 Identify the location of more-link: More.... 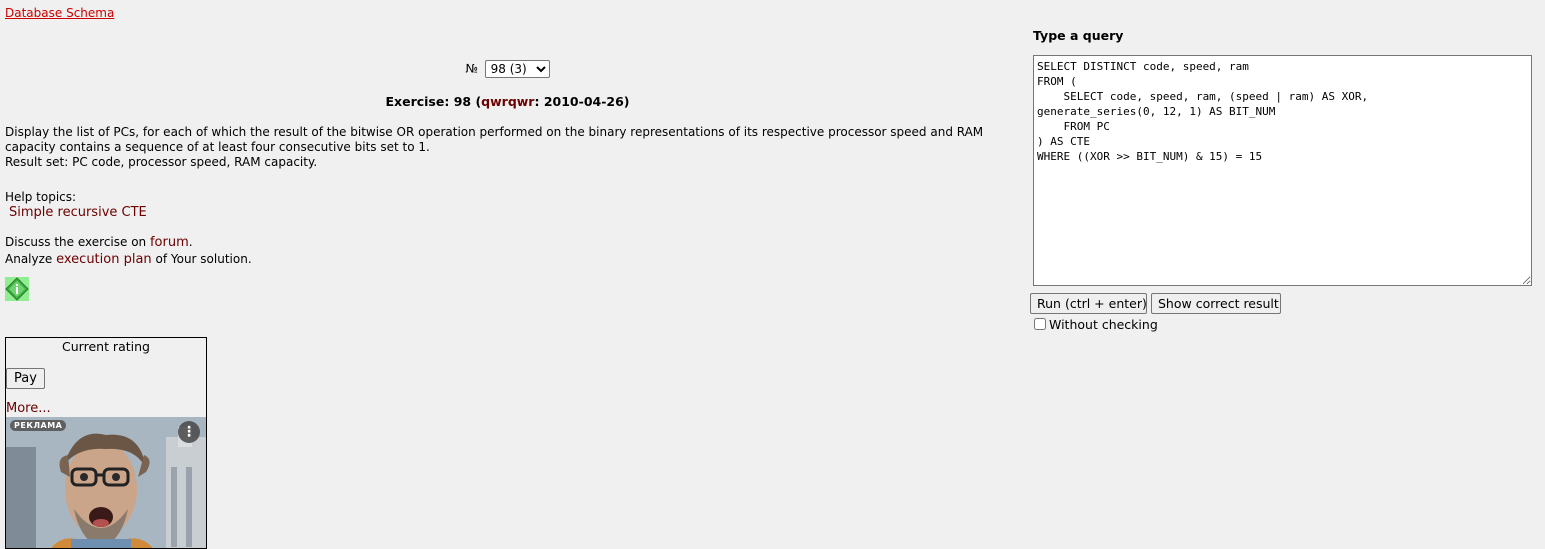
(28, 408).